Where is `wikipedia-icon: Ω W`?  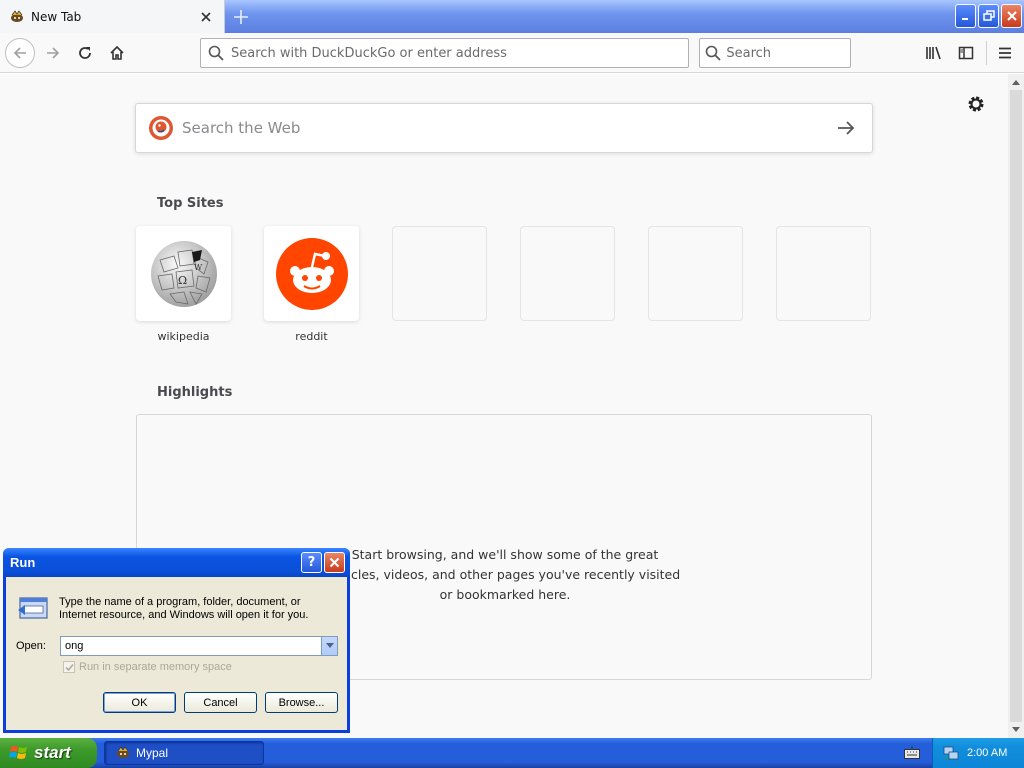
wikipedia-icon: Ω W is located at coordinates (183, 273).